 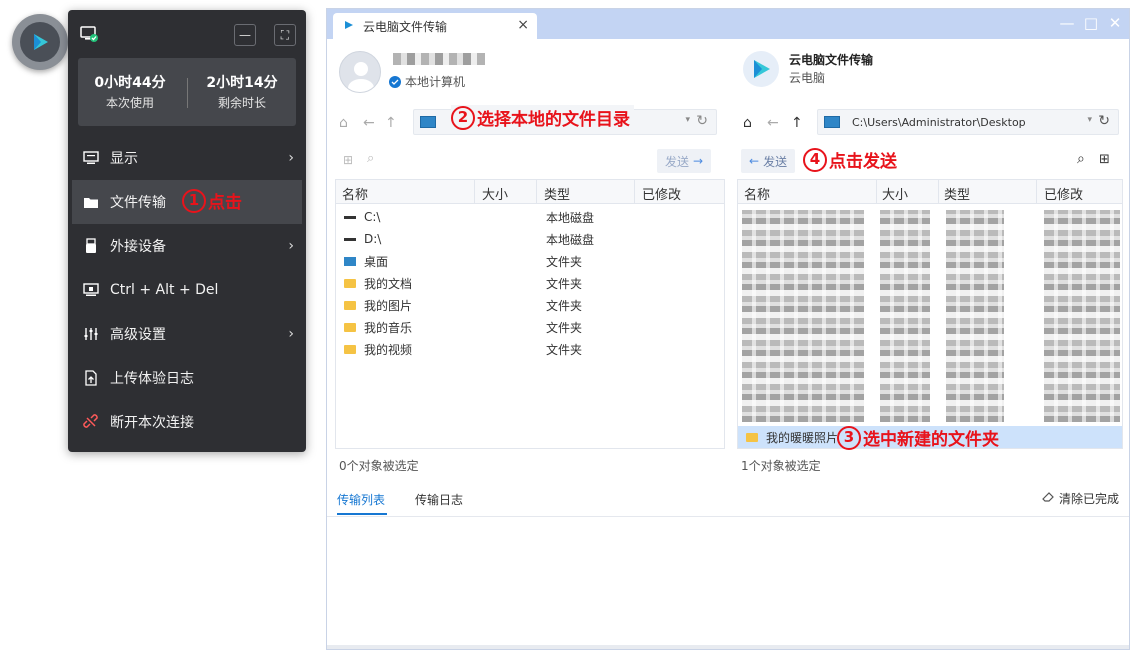 What do you see at coordinates (463, 117) in the screenshot?
I see `annotation-number: 2` at bounding box center [463, 117].